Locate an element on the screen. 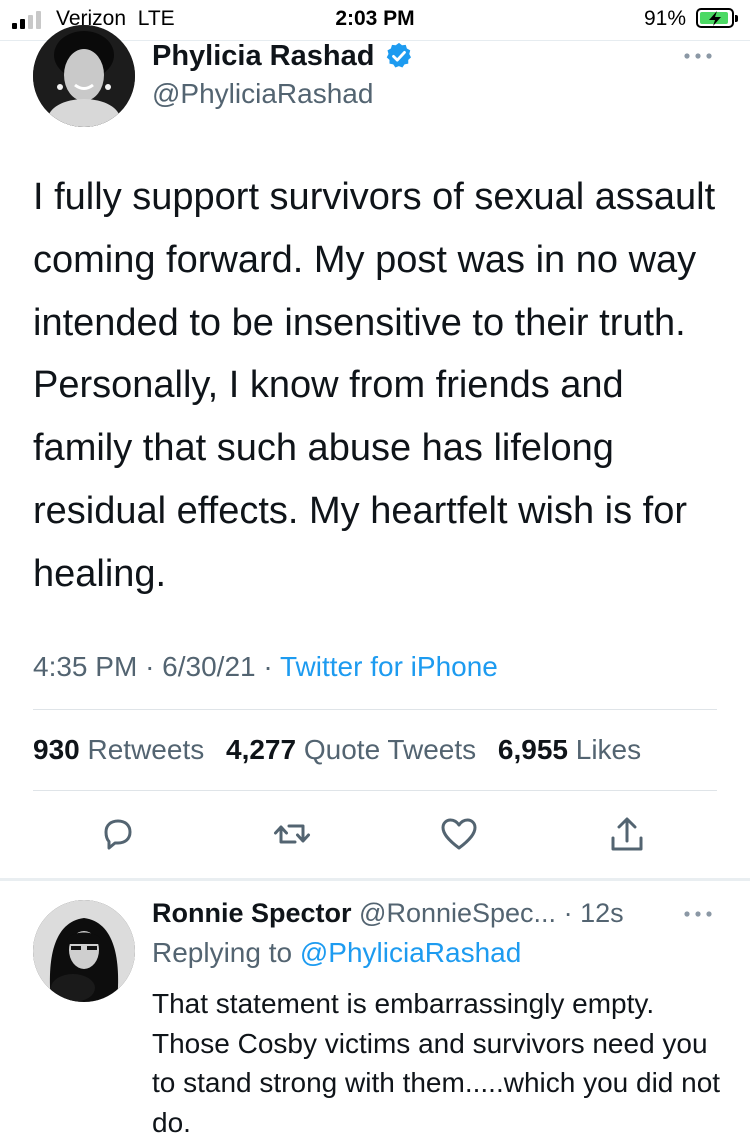 This screenshot has width=750, height=1142. replying-to-label: Replying to is located at coordinates (222, 952).